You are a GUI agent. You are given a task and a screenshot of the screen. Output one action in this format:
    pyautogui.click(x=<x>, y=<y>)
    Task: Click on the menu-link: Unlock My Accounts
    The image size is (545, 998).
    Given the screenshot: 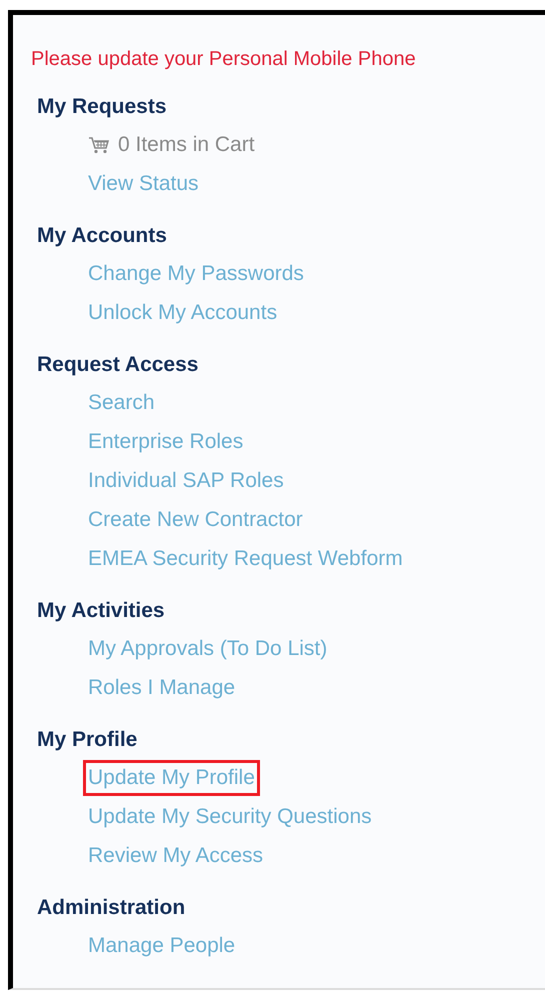 What is the action you would take?
    pyautogui.click(x=182, y=312)
    